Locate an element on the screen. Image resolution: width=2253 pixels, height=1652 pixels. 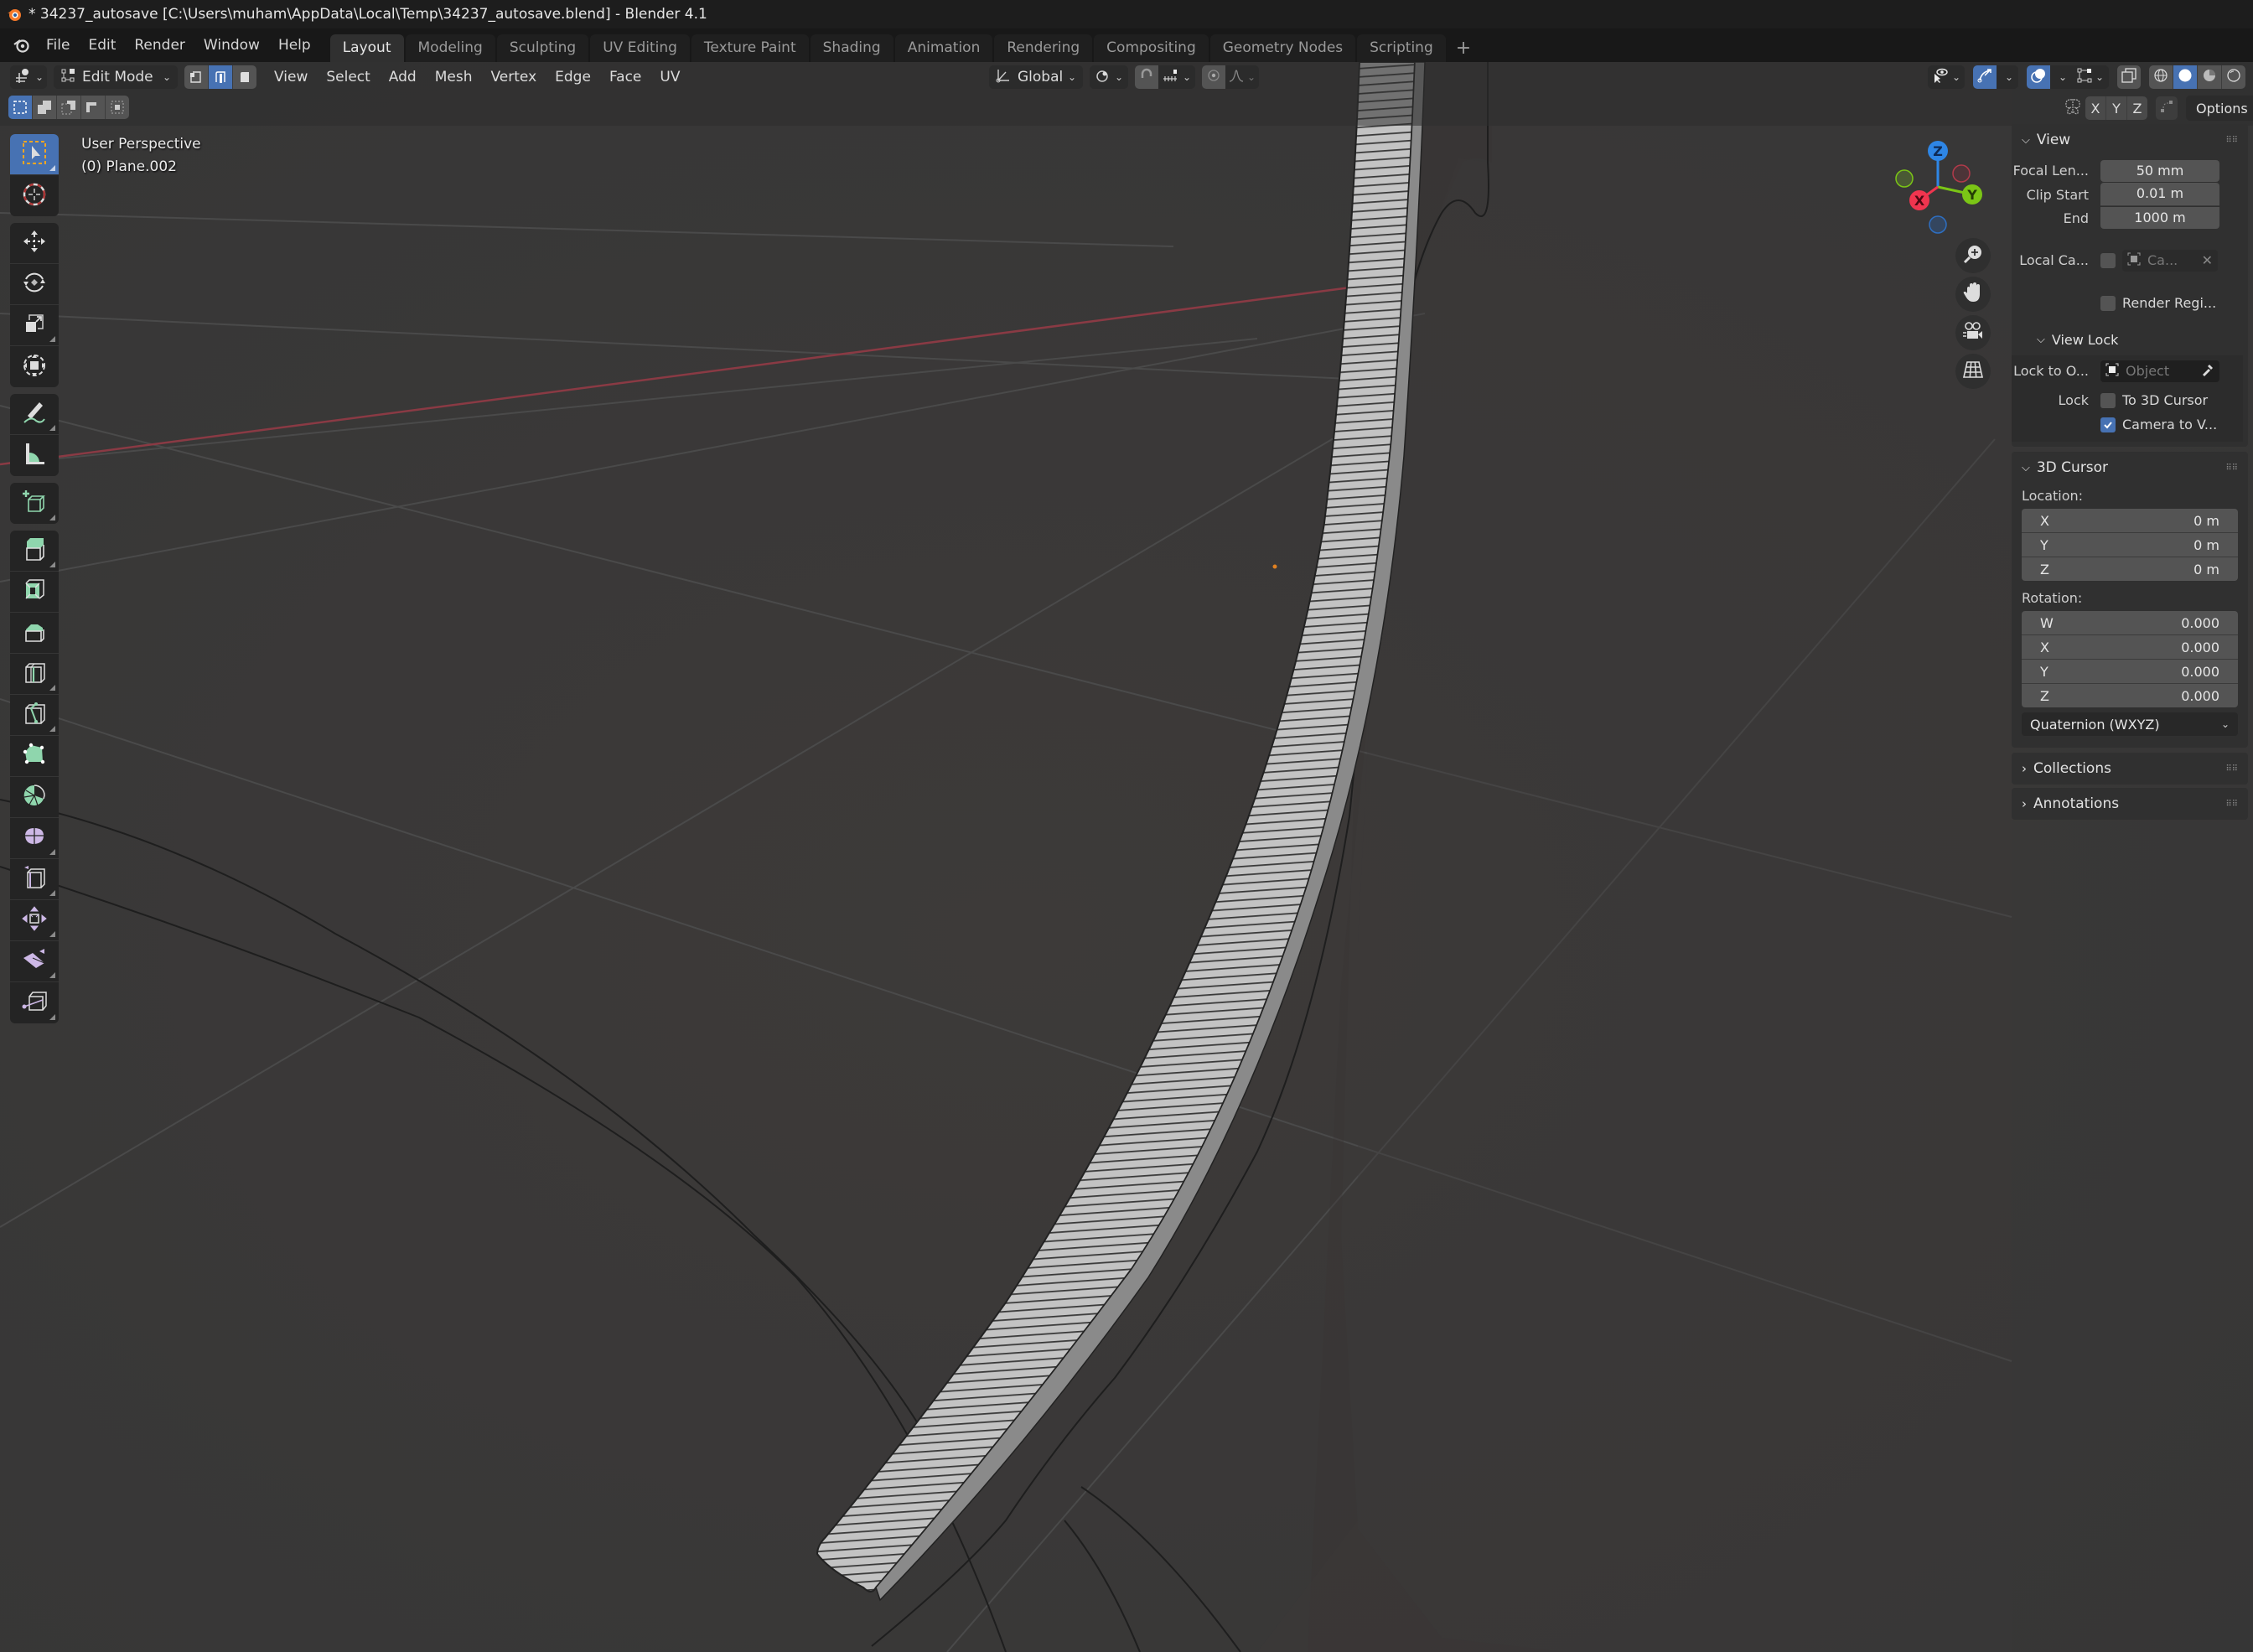
tool-bevel is located at coordinates (35, 633).